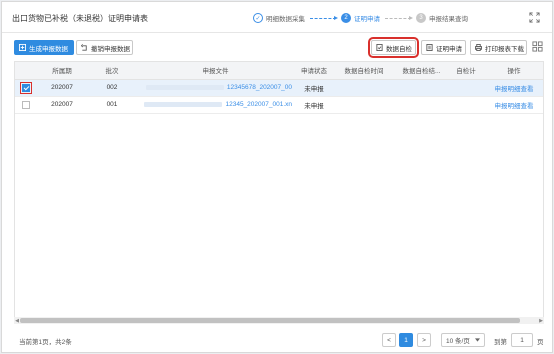 Image resolution: width=554 pixels, height=354 pixels. Describe the element at coordinates (285, 19) in the screenshot. I see `step-1-label: 明细数据采集` at that location.